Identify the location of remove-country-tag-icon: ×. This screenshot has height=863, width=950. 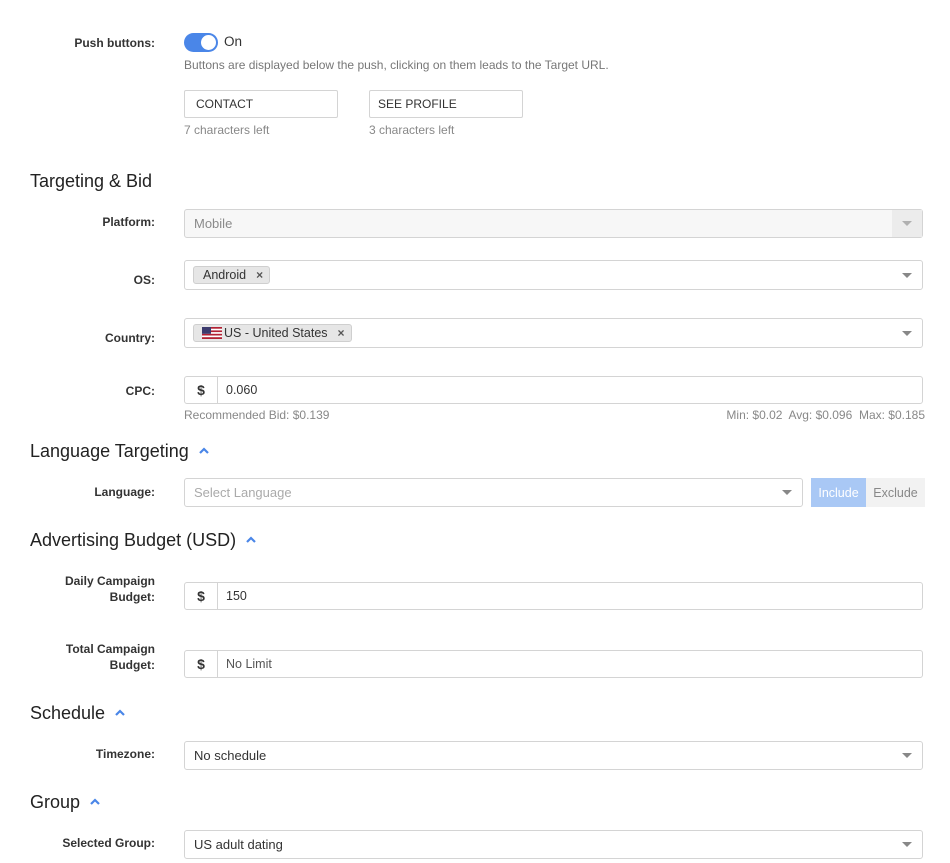
(341, 333).